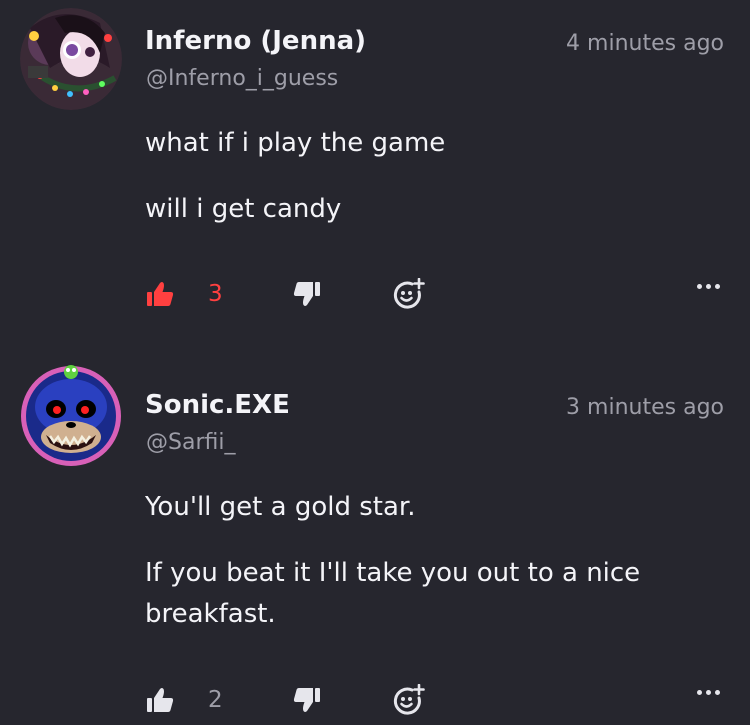 The height and width of the screenshot is (725, 750). Describe the element at coordinates (215, 700) in the screenshot. I see `like-count: 2` at that location.